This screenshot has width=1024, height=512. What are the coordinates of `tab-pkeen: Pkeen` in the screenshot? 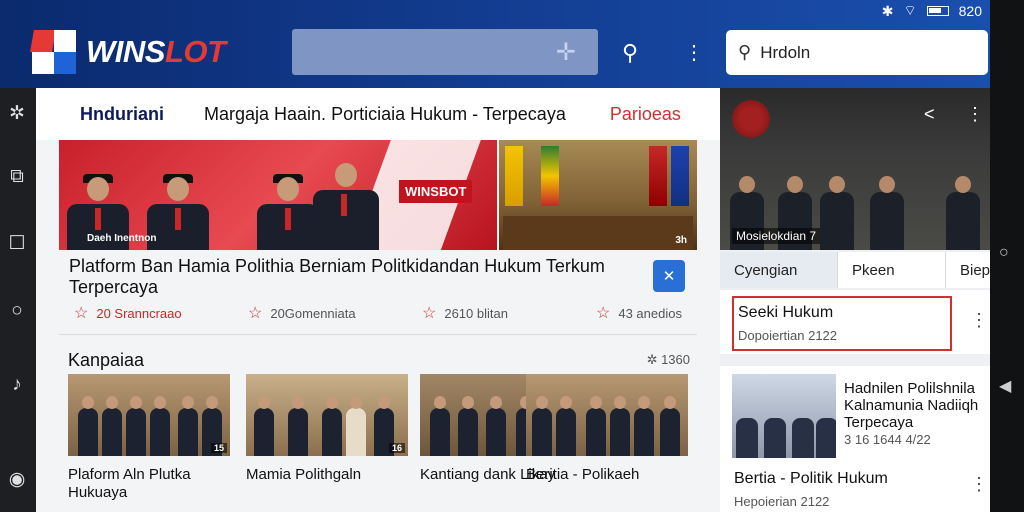 It's located at (892, 270).